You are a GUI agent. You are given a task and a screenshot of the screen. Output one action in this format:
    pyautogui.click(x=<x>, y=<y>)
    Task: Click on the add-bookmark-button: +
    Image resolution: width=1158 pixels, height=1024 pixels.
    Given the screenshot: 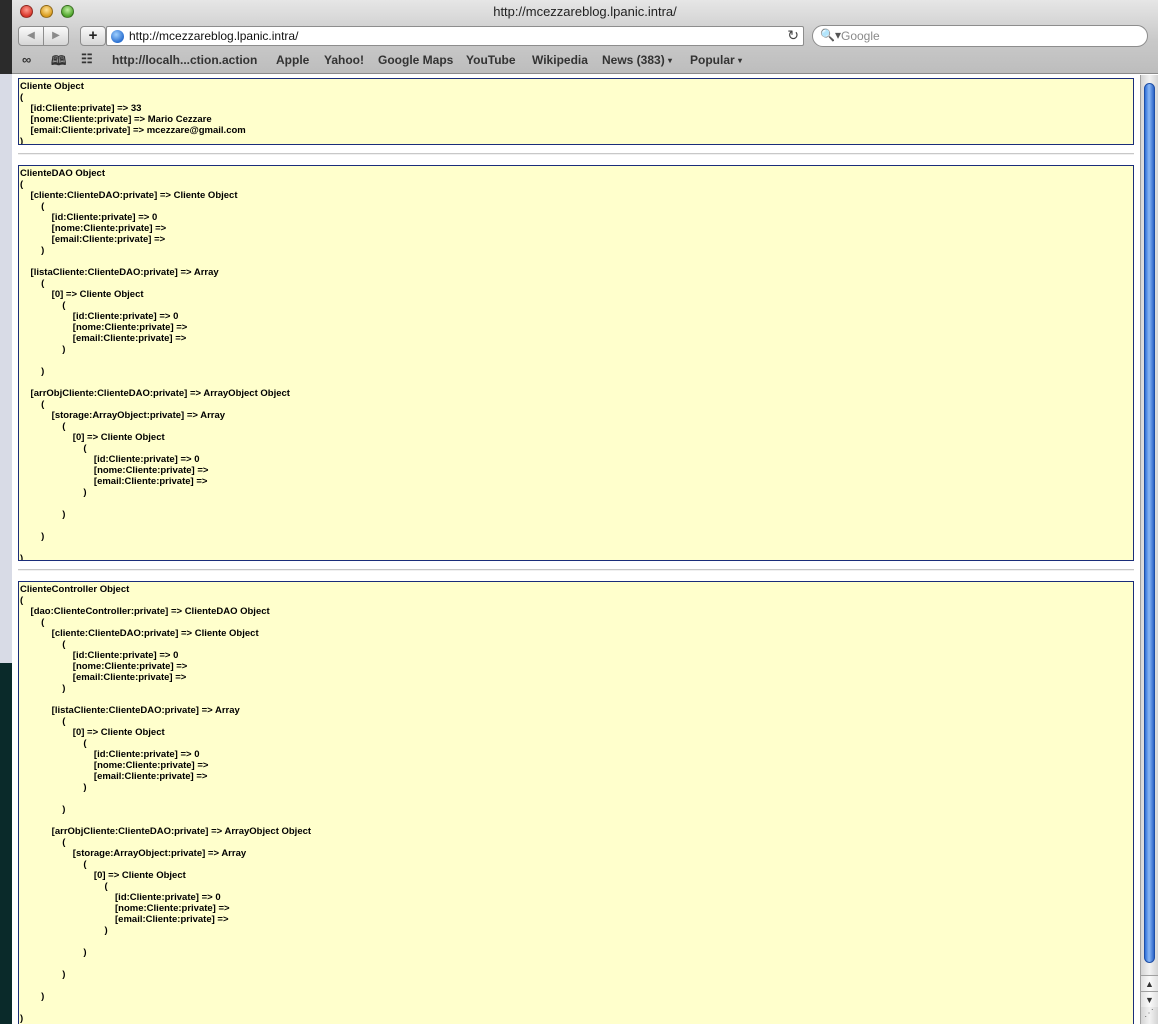 What is the action you would take?
    pyautogui.click(x=93, y=36)
    